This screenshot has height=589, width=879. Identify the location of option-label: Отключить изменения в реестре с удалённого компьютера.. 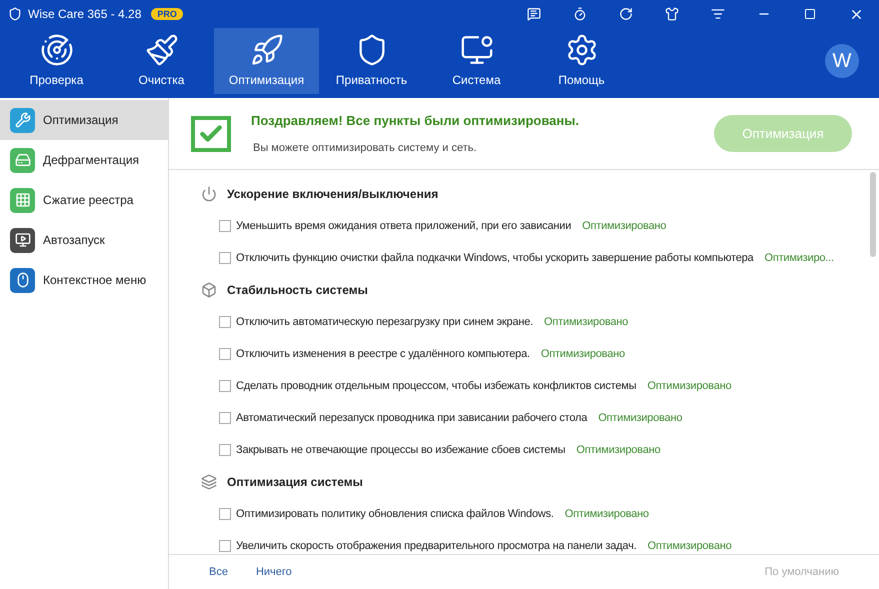
(383, 354).